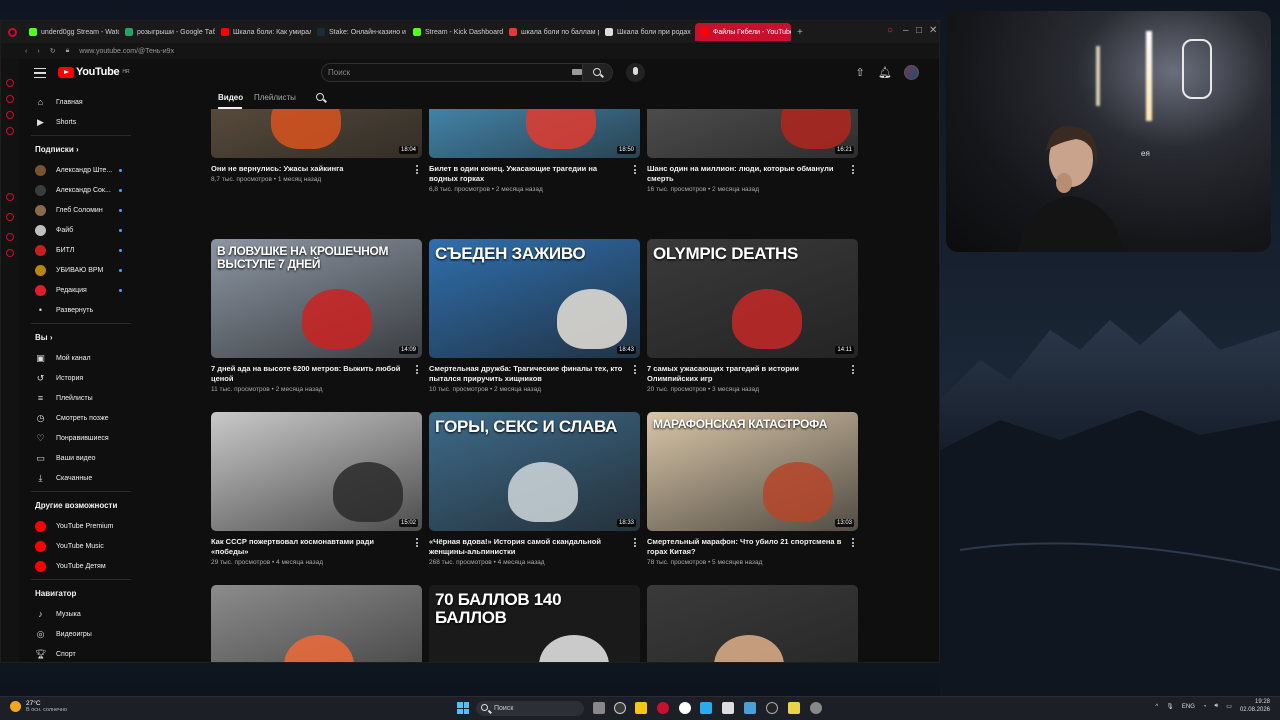  What do you see at coordinates (1217, 706) in the screenshot?
I see `volume-icon: 🔊︎` at bounding box center [1217, 706].